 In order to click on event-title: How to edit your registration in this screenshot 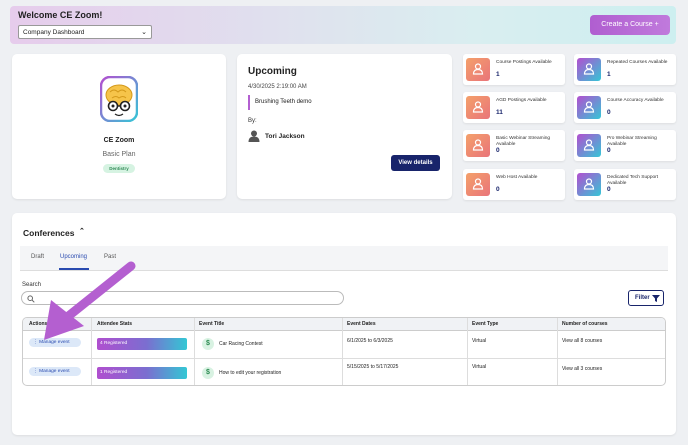, I will do `click(250, 373)`.